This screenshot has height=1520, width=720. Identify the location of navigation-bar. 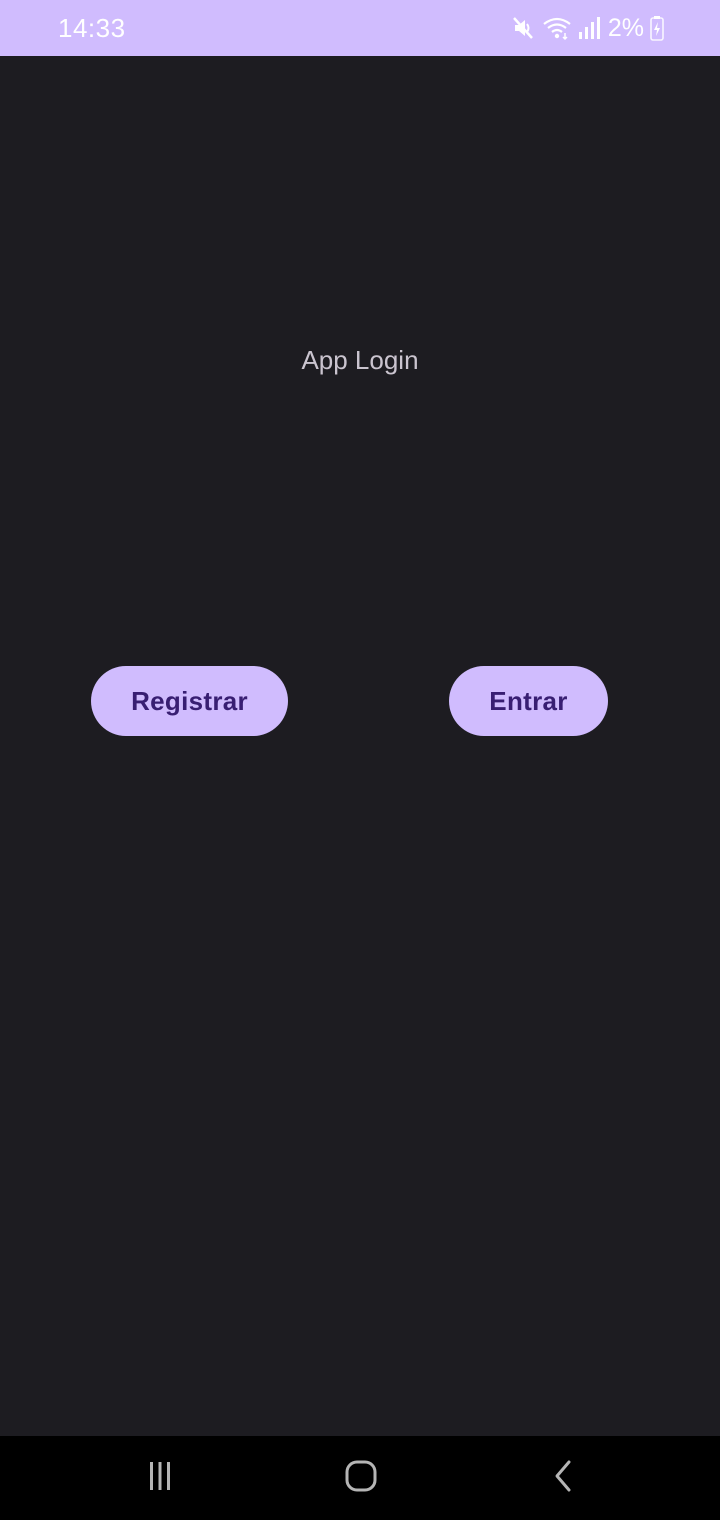
(360, 1478).